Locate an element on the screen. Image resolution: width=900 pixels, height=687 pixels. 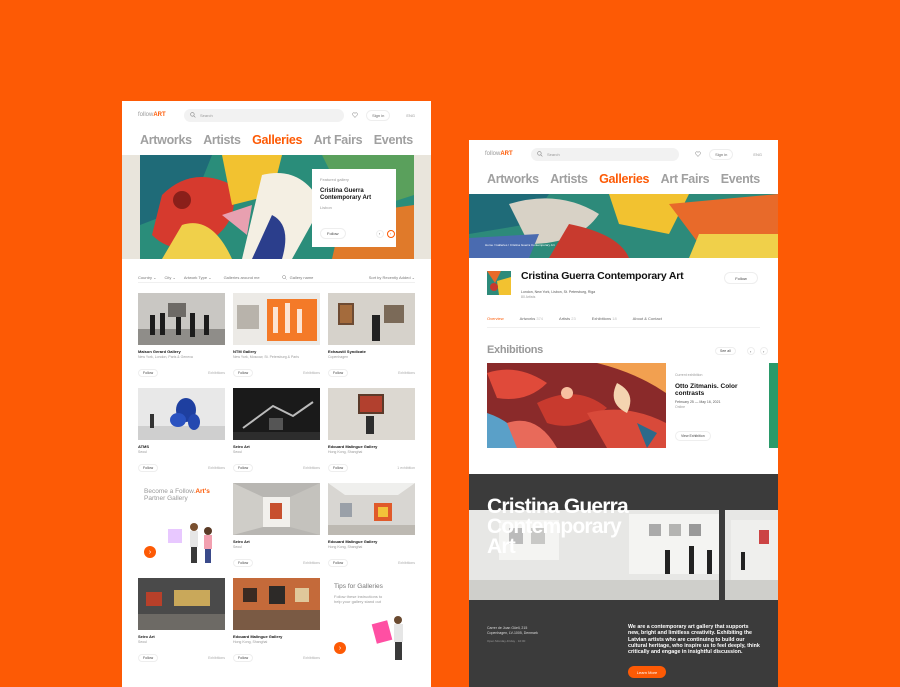
see-all-button: See all is located at coordinates (725, 351).